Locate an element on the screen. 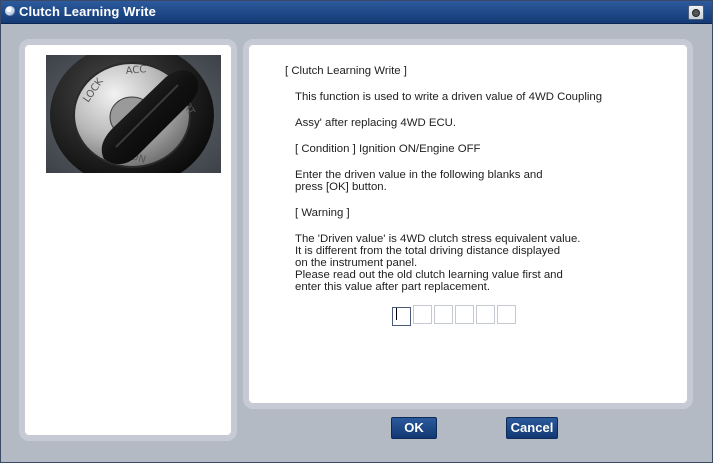  warning-line: enter this value after part replacement. is located at coordinates (393, 287).